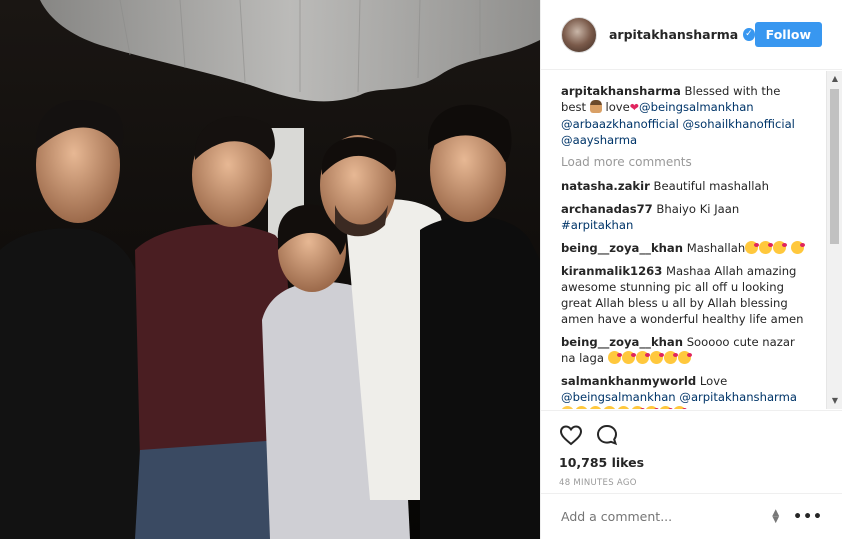  What do you see at coordinates (605, 186) in the screenshot?
I see `comment-username: natasha.zakir` at bounding box center [605, 186].